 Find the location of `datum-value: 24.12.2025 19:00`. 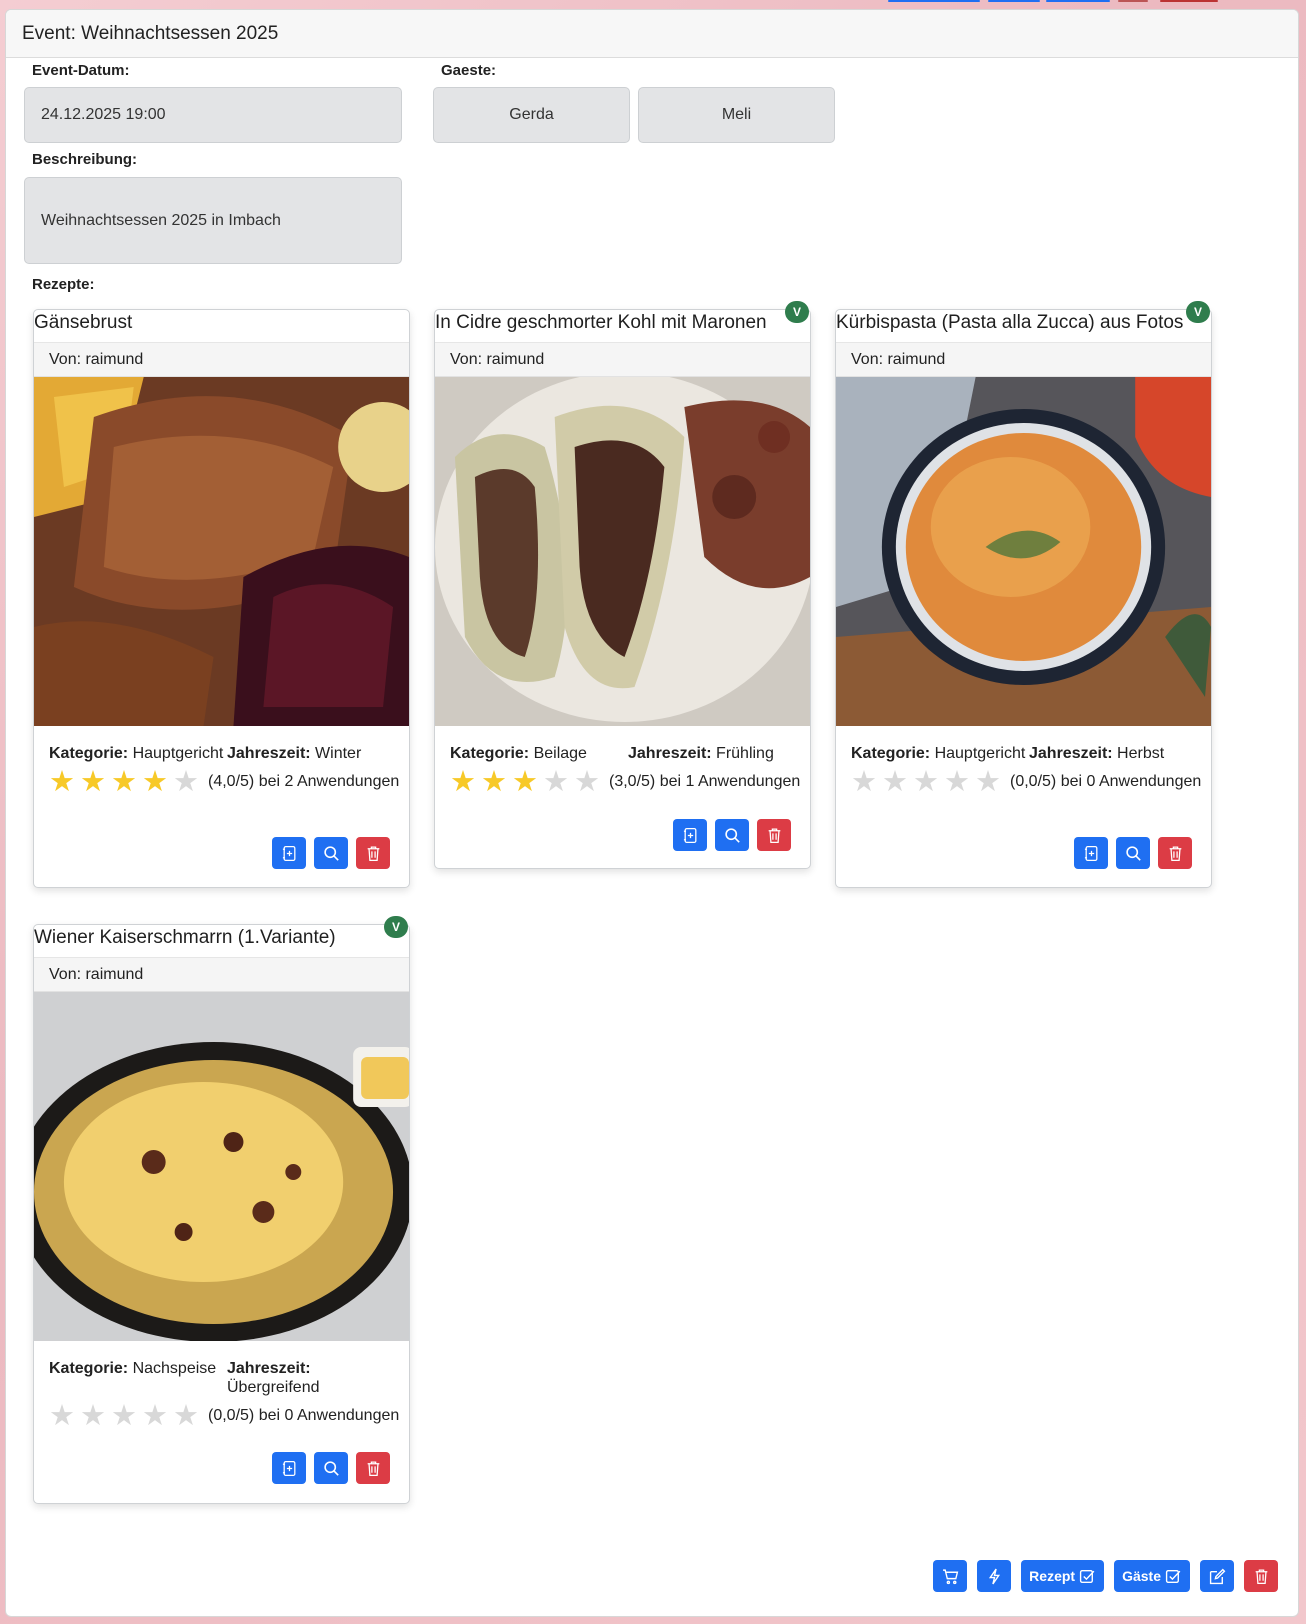

datum-value: 24.12.2025 19:00 is located at coordinates (103, 114).